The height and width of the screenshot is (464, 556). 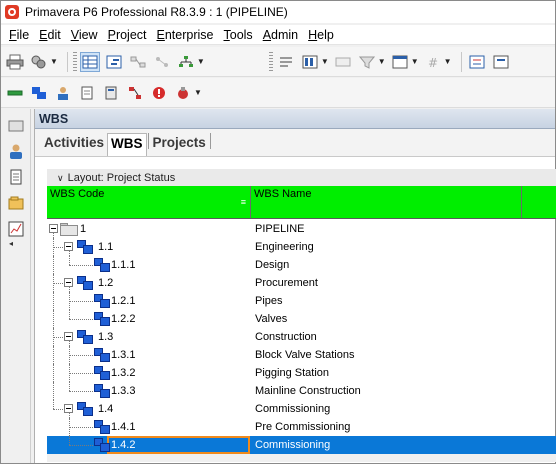 I want to click on menu-enterprise: Enterprise, so click(x=185, y=35).